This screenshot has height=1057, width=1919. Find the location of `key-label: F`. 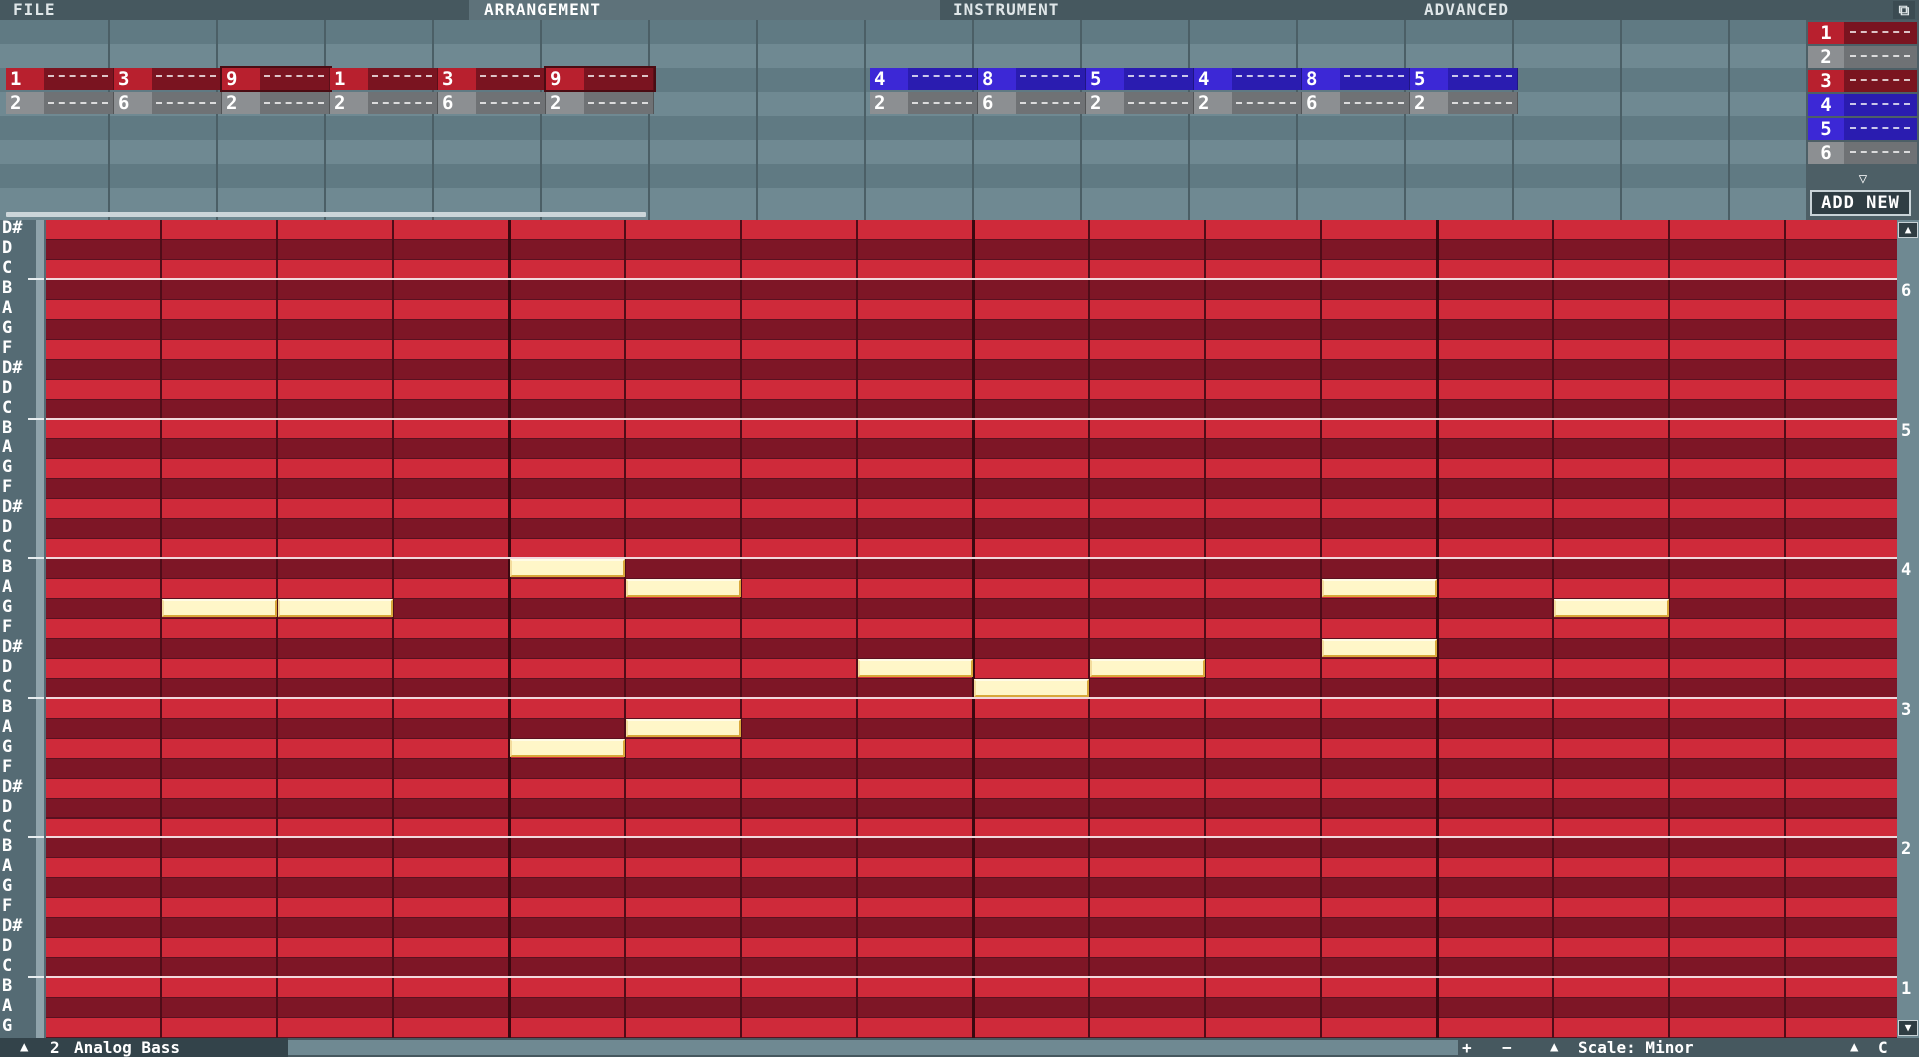

key-label: F is located at coordinates (7, 347).